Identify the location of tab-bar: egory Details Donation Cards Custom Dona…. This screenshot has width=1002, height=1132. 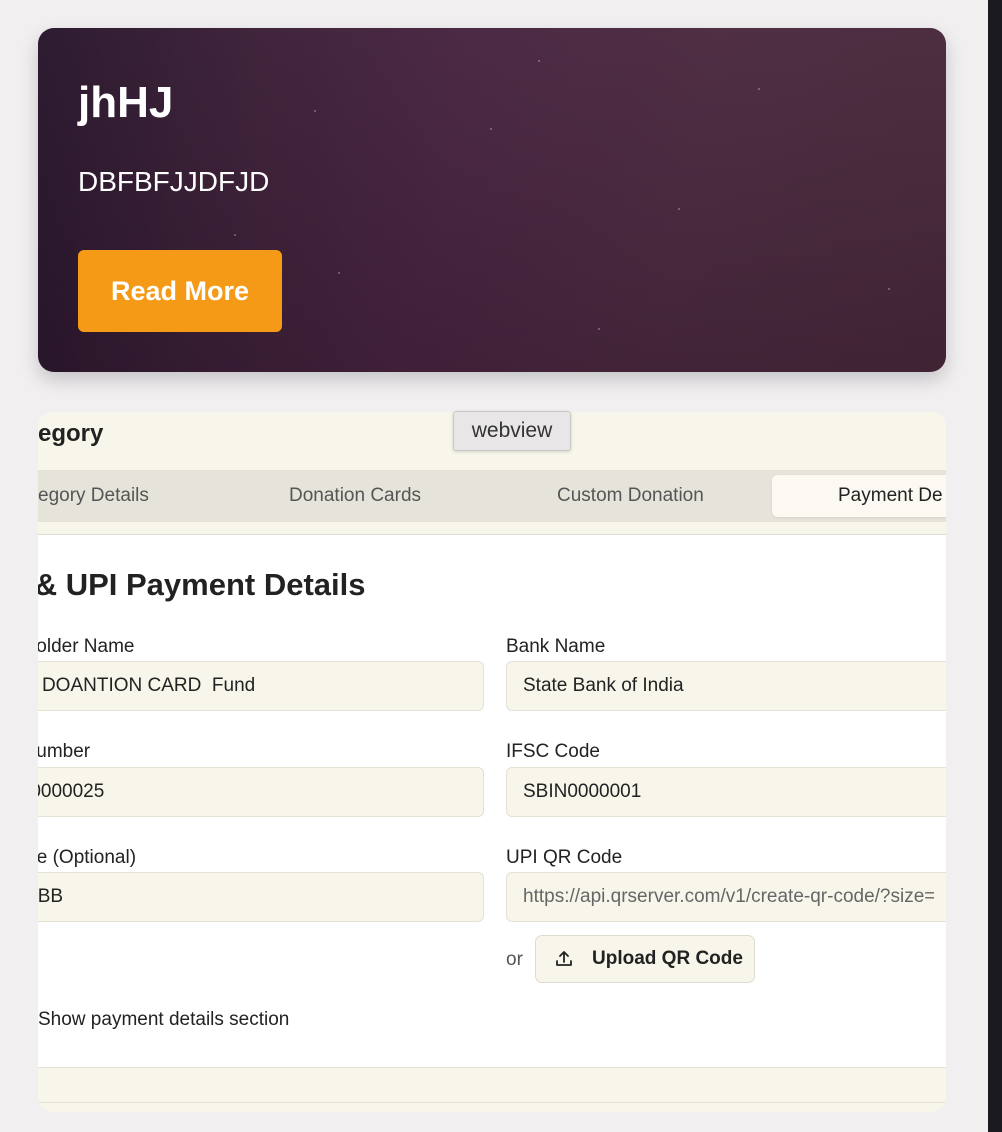
(492, 496).